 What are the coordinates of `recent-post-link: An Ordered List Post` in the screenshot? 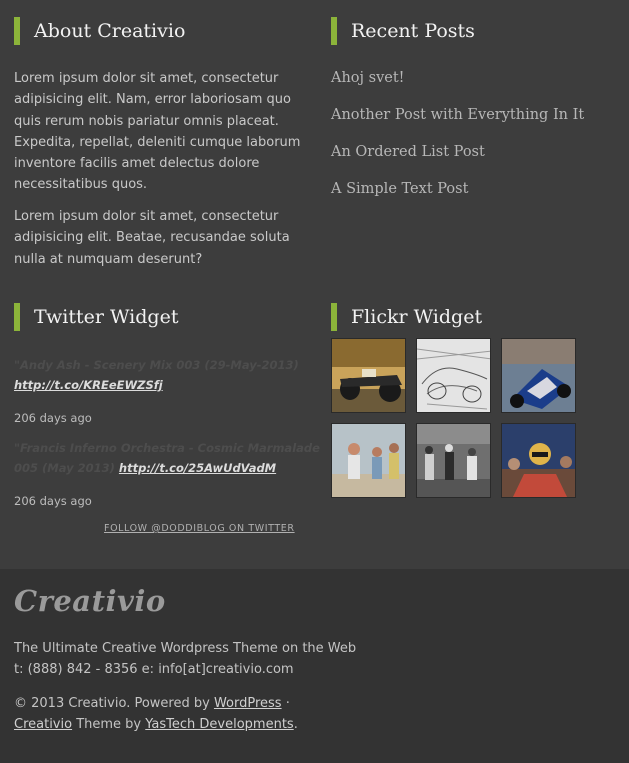 It's located at (408, 152).